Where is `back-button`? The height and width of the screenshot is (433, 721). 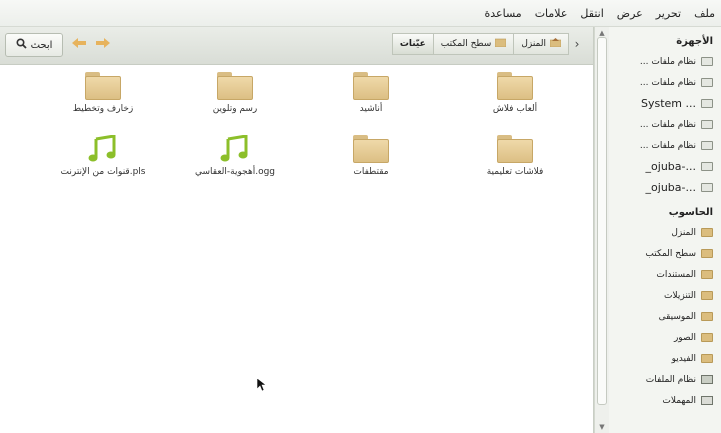 back-button is located at coordinates (79, 44).